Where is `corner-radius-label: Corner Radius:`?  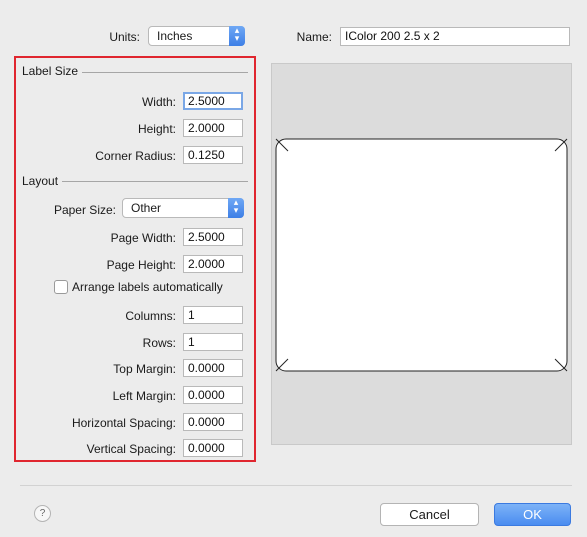 corner-radius-label: Corner Radius: is located at coordinates (135, 156).